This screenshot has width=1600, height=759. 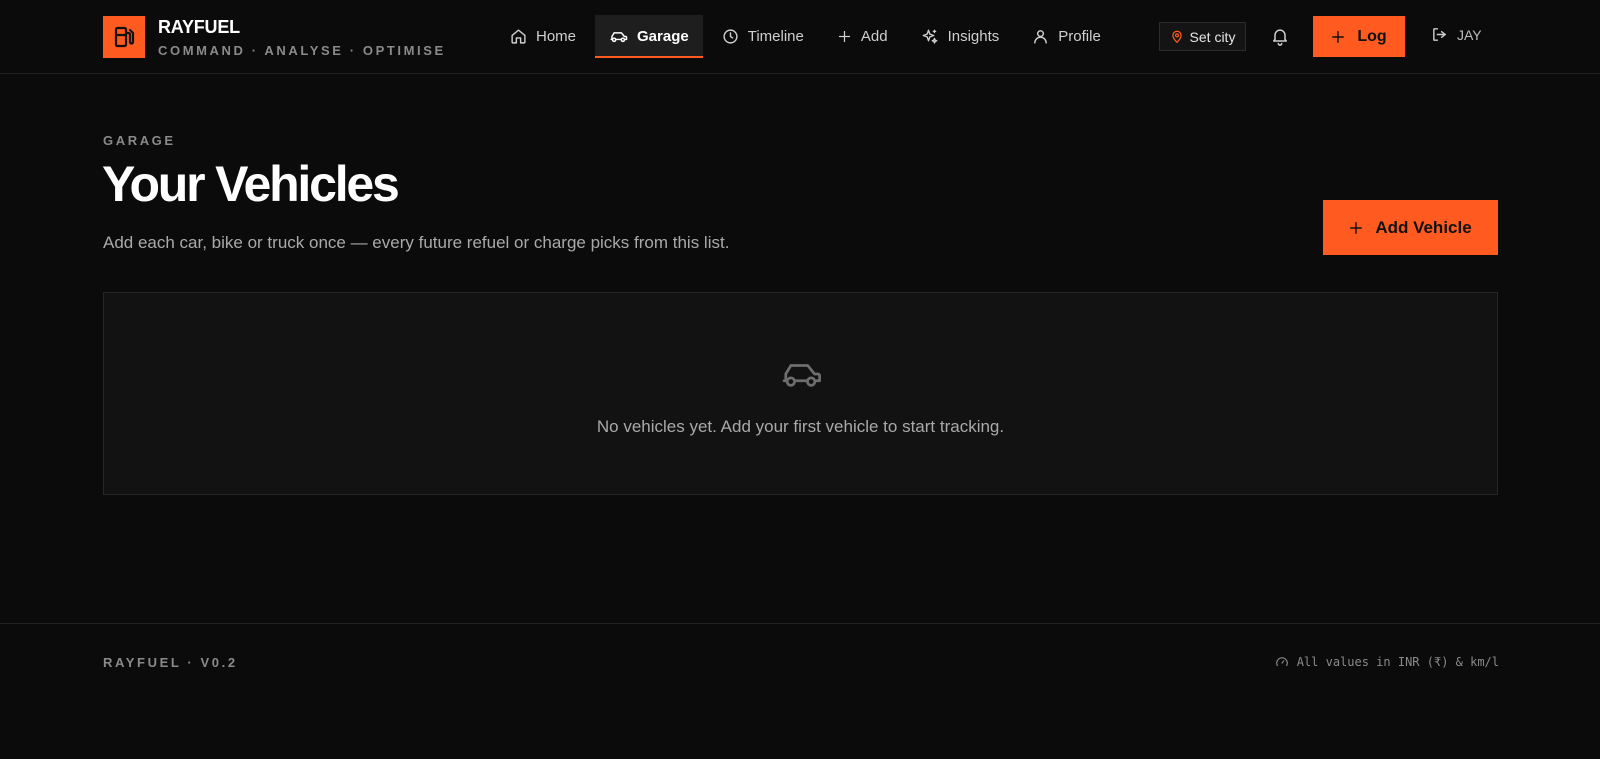 What do you see at coordinates (1176, 36) in the screenshot?
I see `map-pin-icon` at bounding box center [1176, 36].